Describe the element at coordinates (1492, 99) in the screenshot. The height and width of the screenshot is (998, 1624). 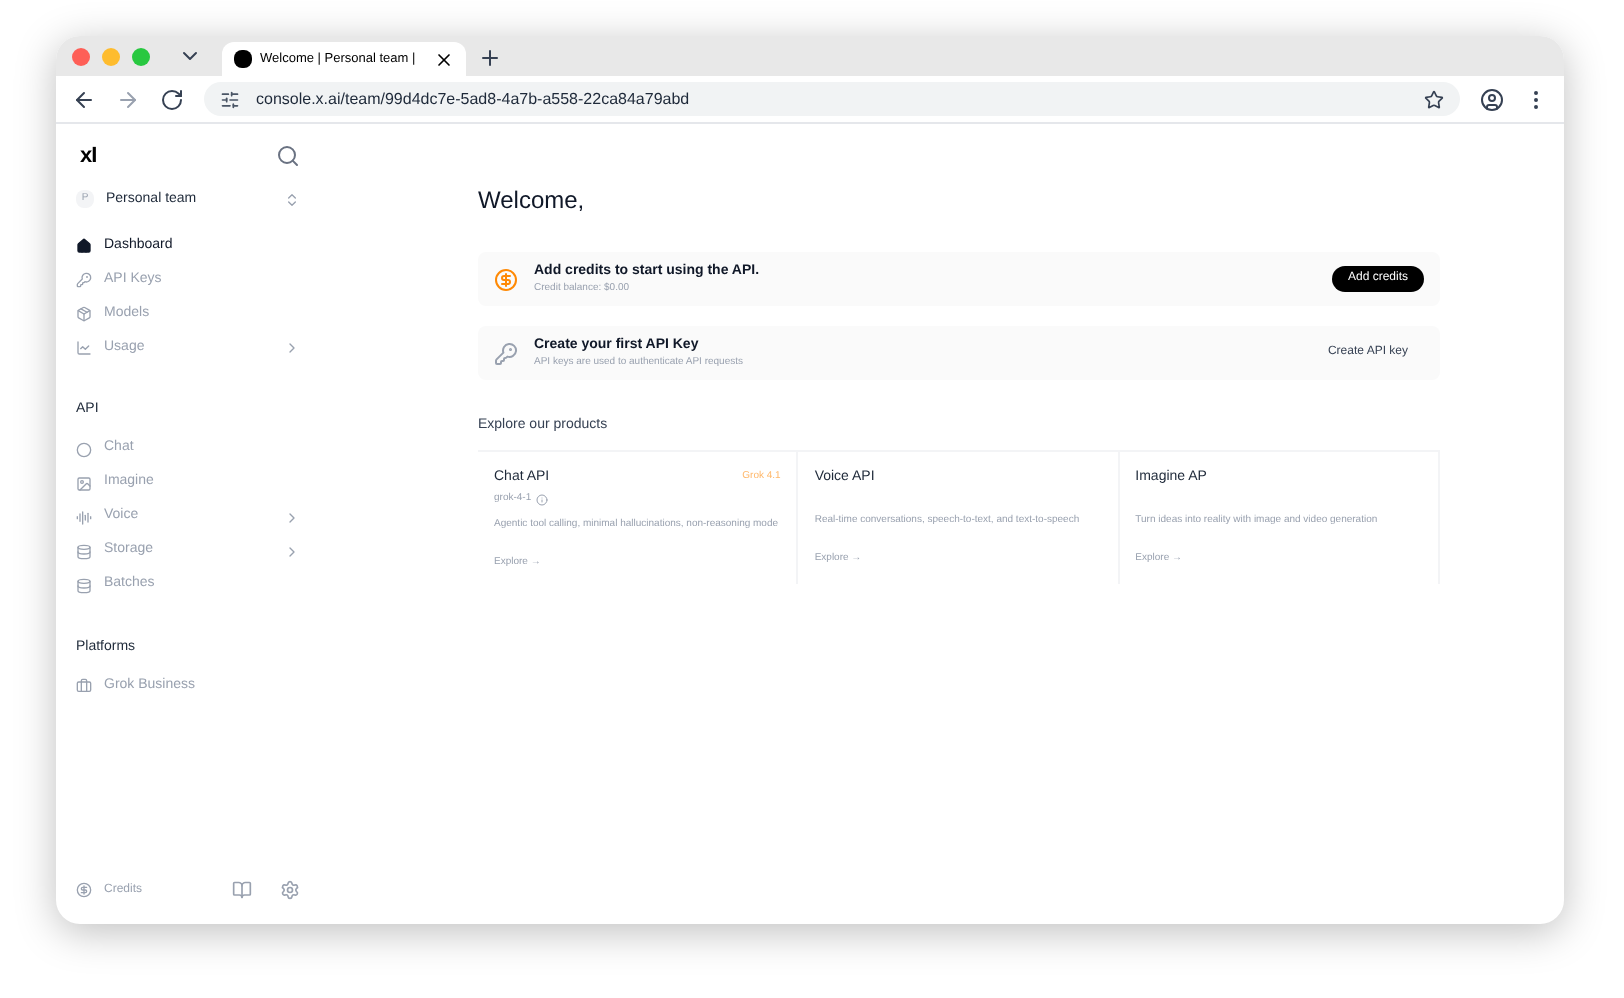
I see `profile-icon` at that location.